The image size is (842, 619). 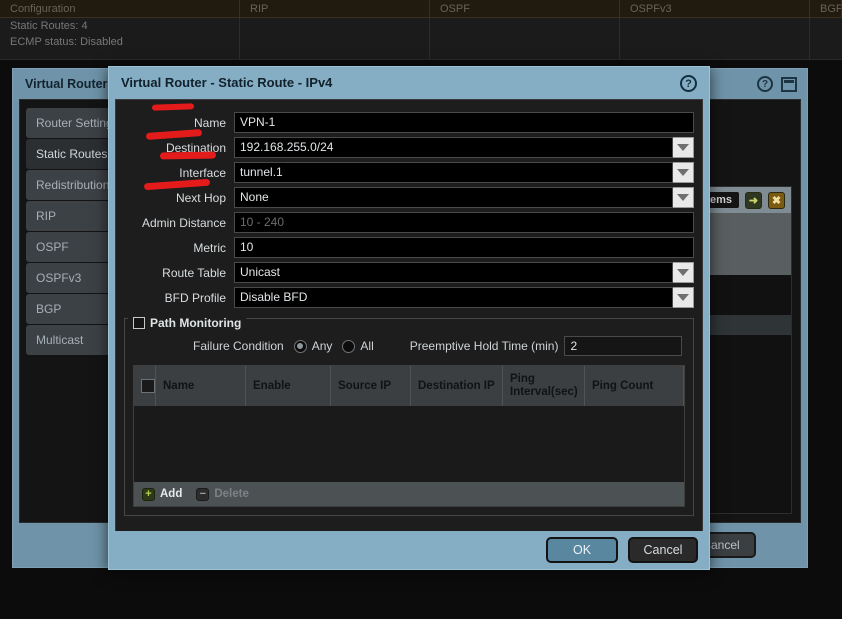 I want to click on add-button: + Add, so click(x=162, y=494).